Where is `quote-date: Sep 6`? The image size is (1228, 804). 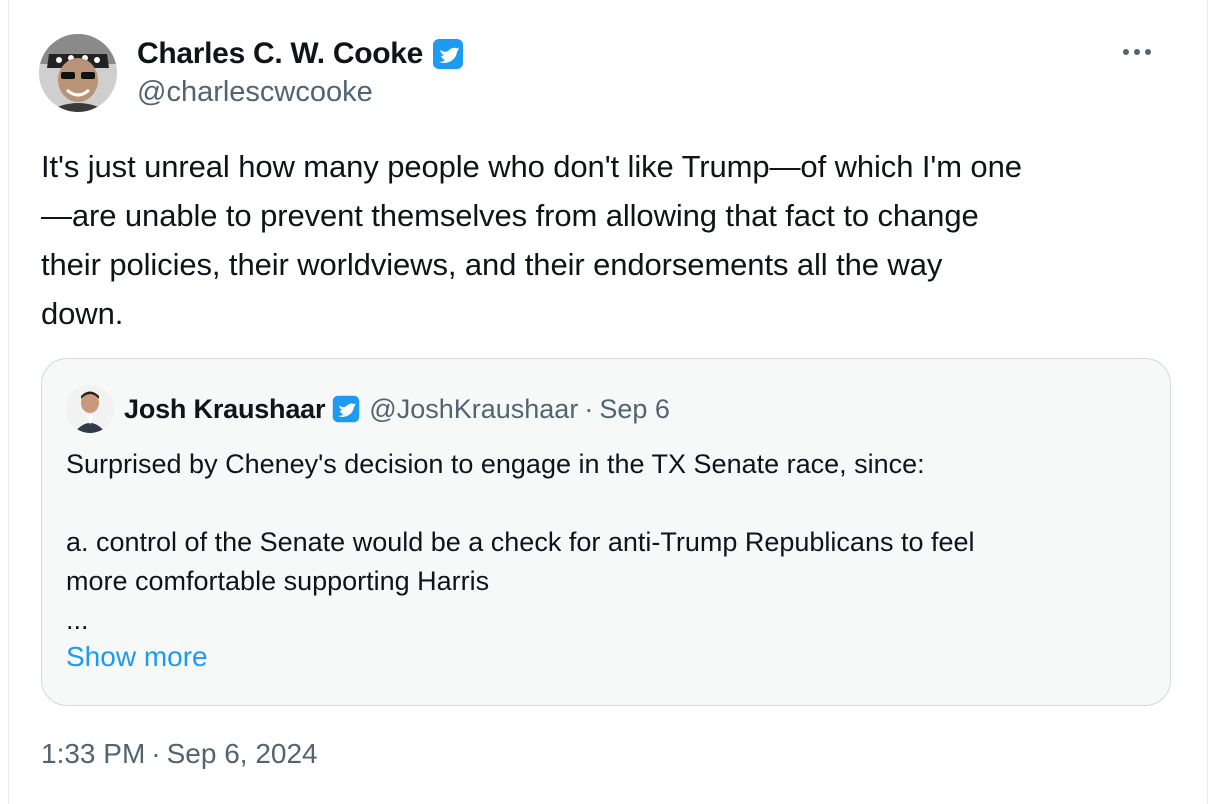
quote-date: Sep 6 is located at coordinates (634, 409).